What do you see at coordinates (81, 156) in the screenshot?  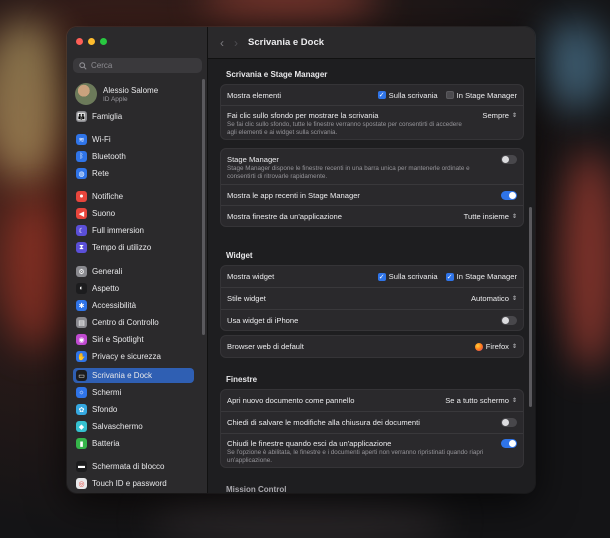 I see `bluetooth-icon: ᛒ` at bounding box center [81, 156].